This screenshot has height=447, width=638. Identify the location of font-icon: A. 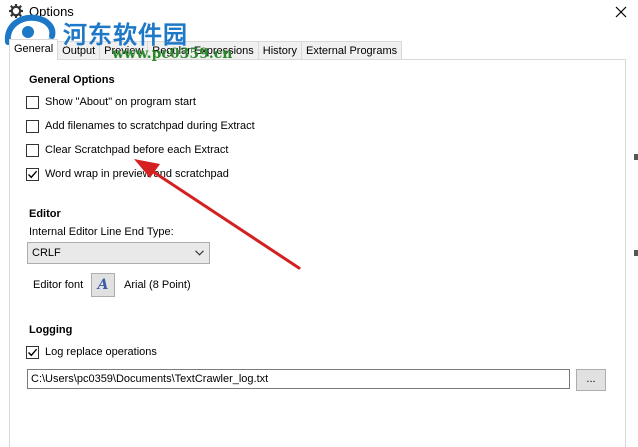
(103, 285).